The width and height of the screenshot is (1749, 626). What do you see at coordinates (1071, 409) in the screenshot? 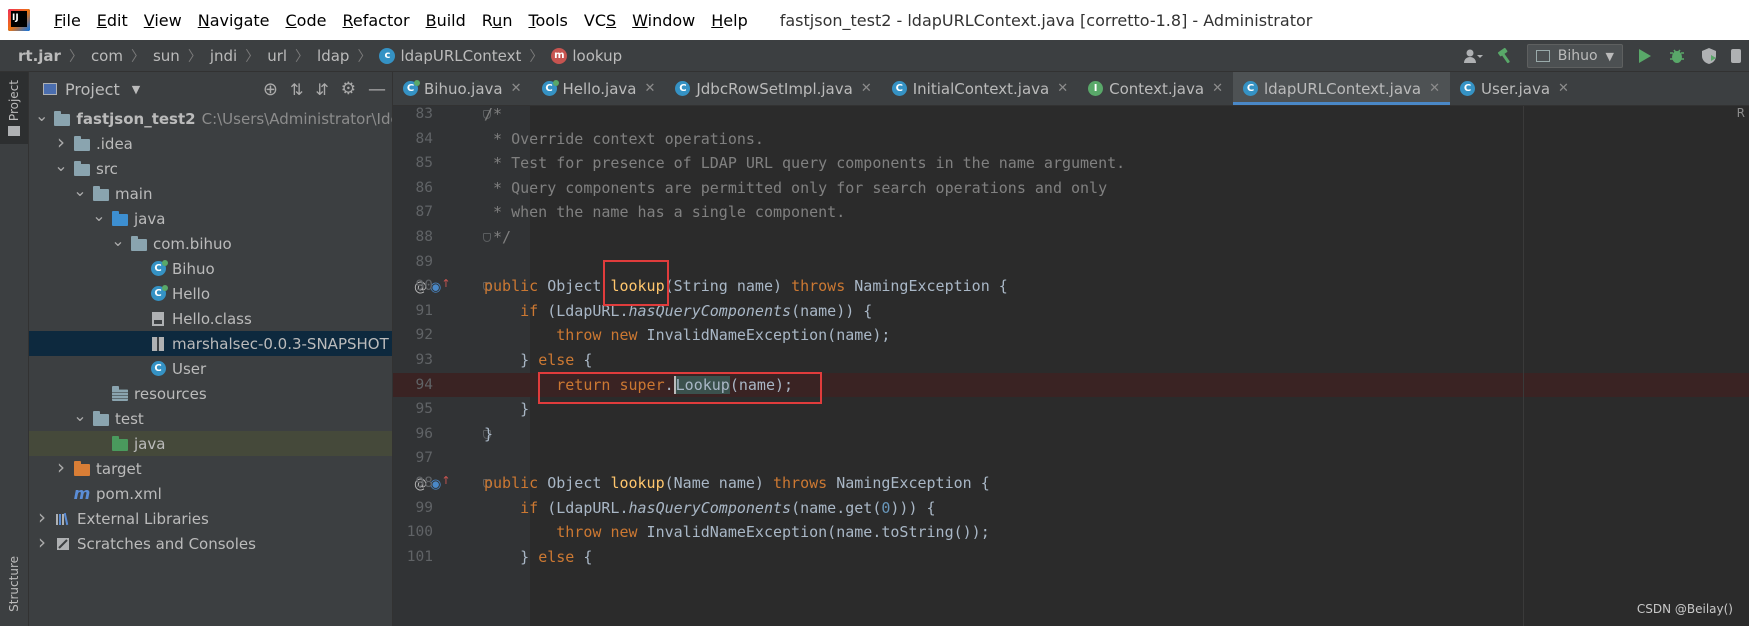
I see `code-line: 95 }` at bounding box center [1071, 409].